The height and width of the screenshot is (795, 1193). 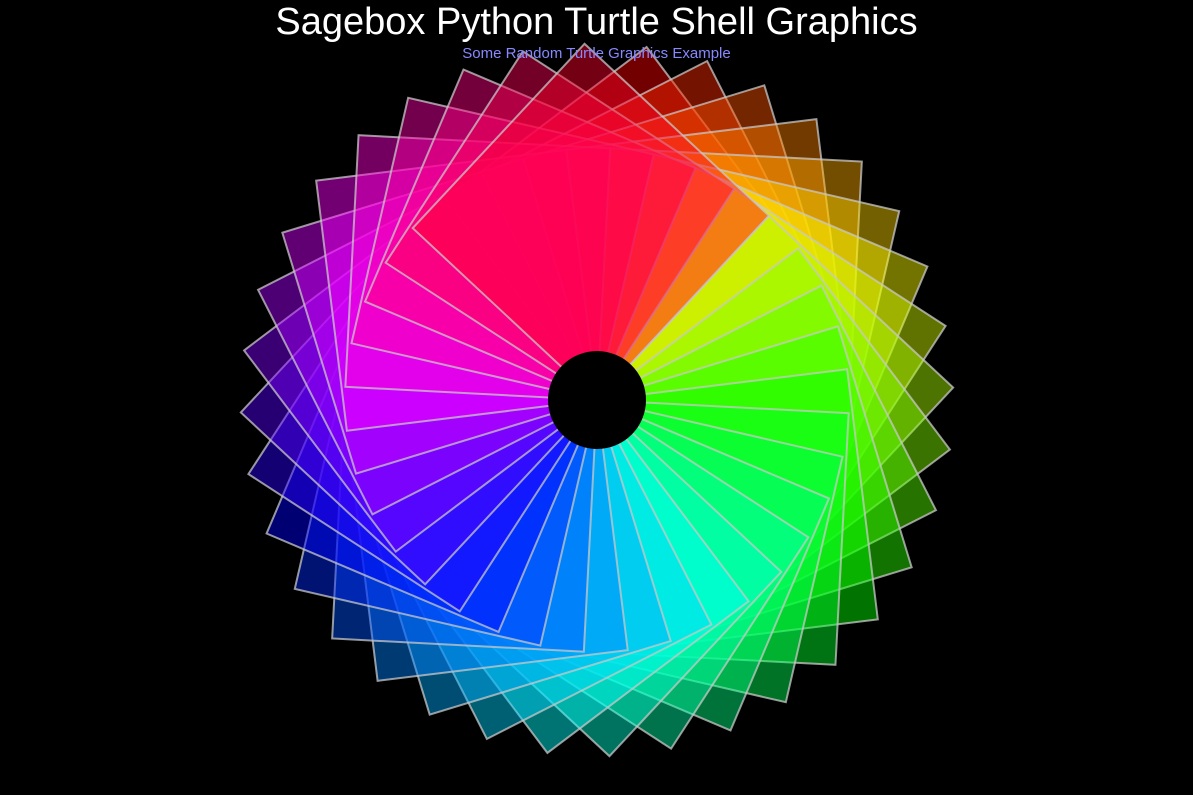 What do you see at coordinates (596, 53) in the screenshot?
I see `window-subtitle: Some Random Turtle Graphics Example` at bounding box center [596, 53].